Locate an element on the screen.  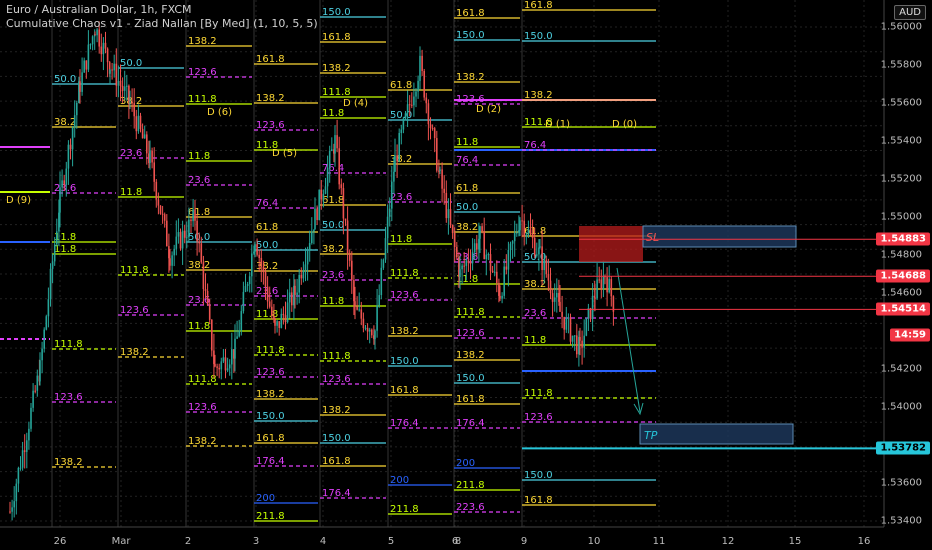
time-tick: 16 is located at coordinates (864, 541).